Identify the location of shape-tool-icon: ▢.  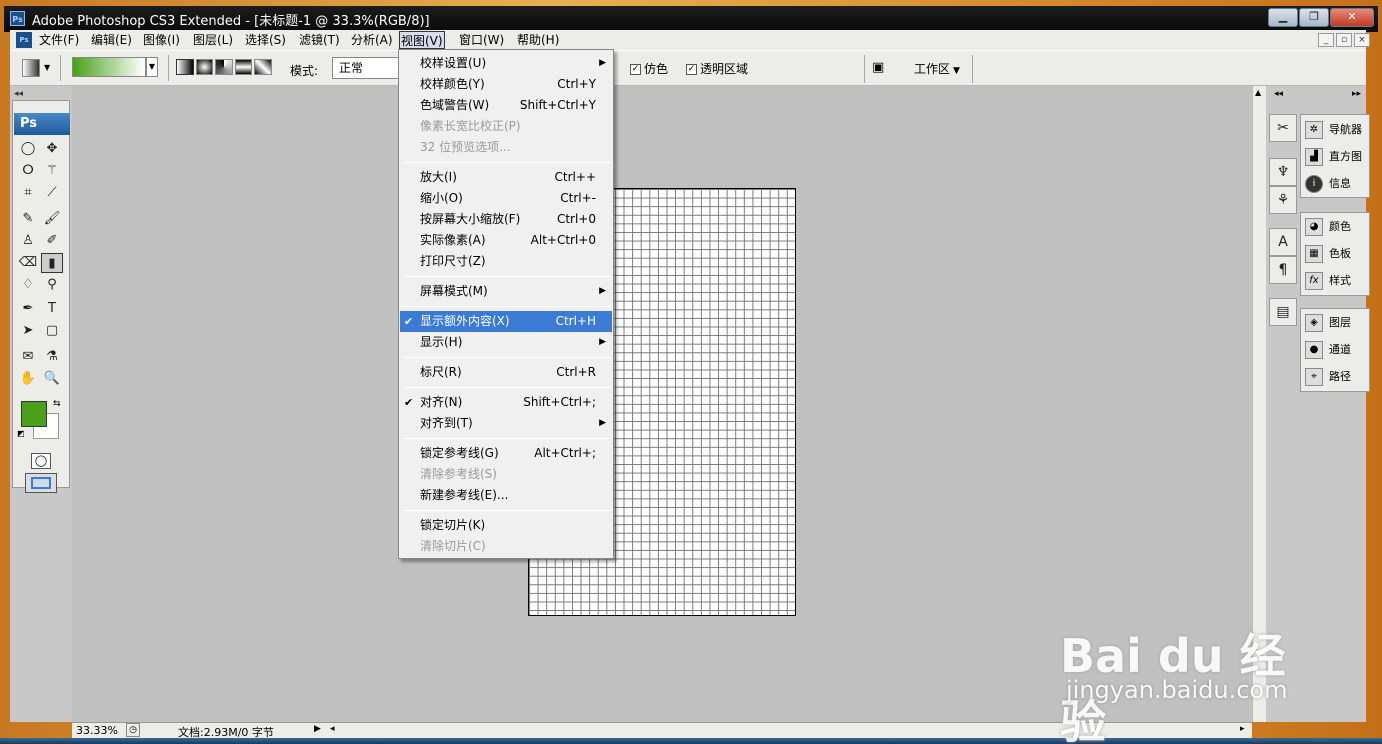
(52, 331).